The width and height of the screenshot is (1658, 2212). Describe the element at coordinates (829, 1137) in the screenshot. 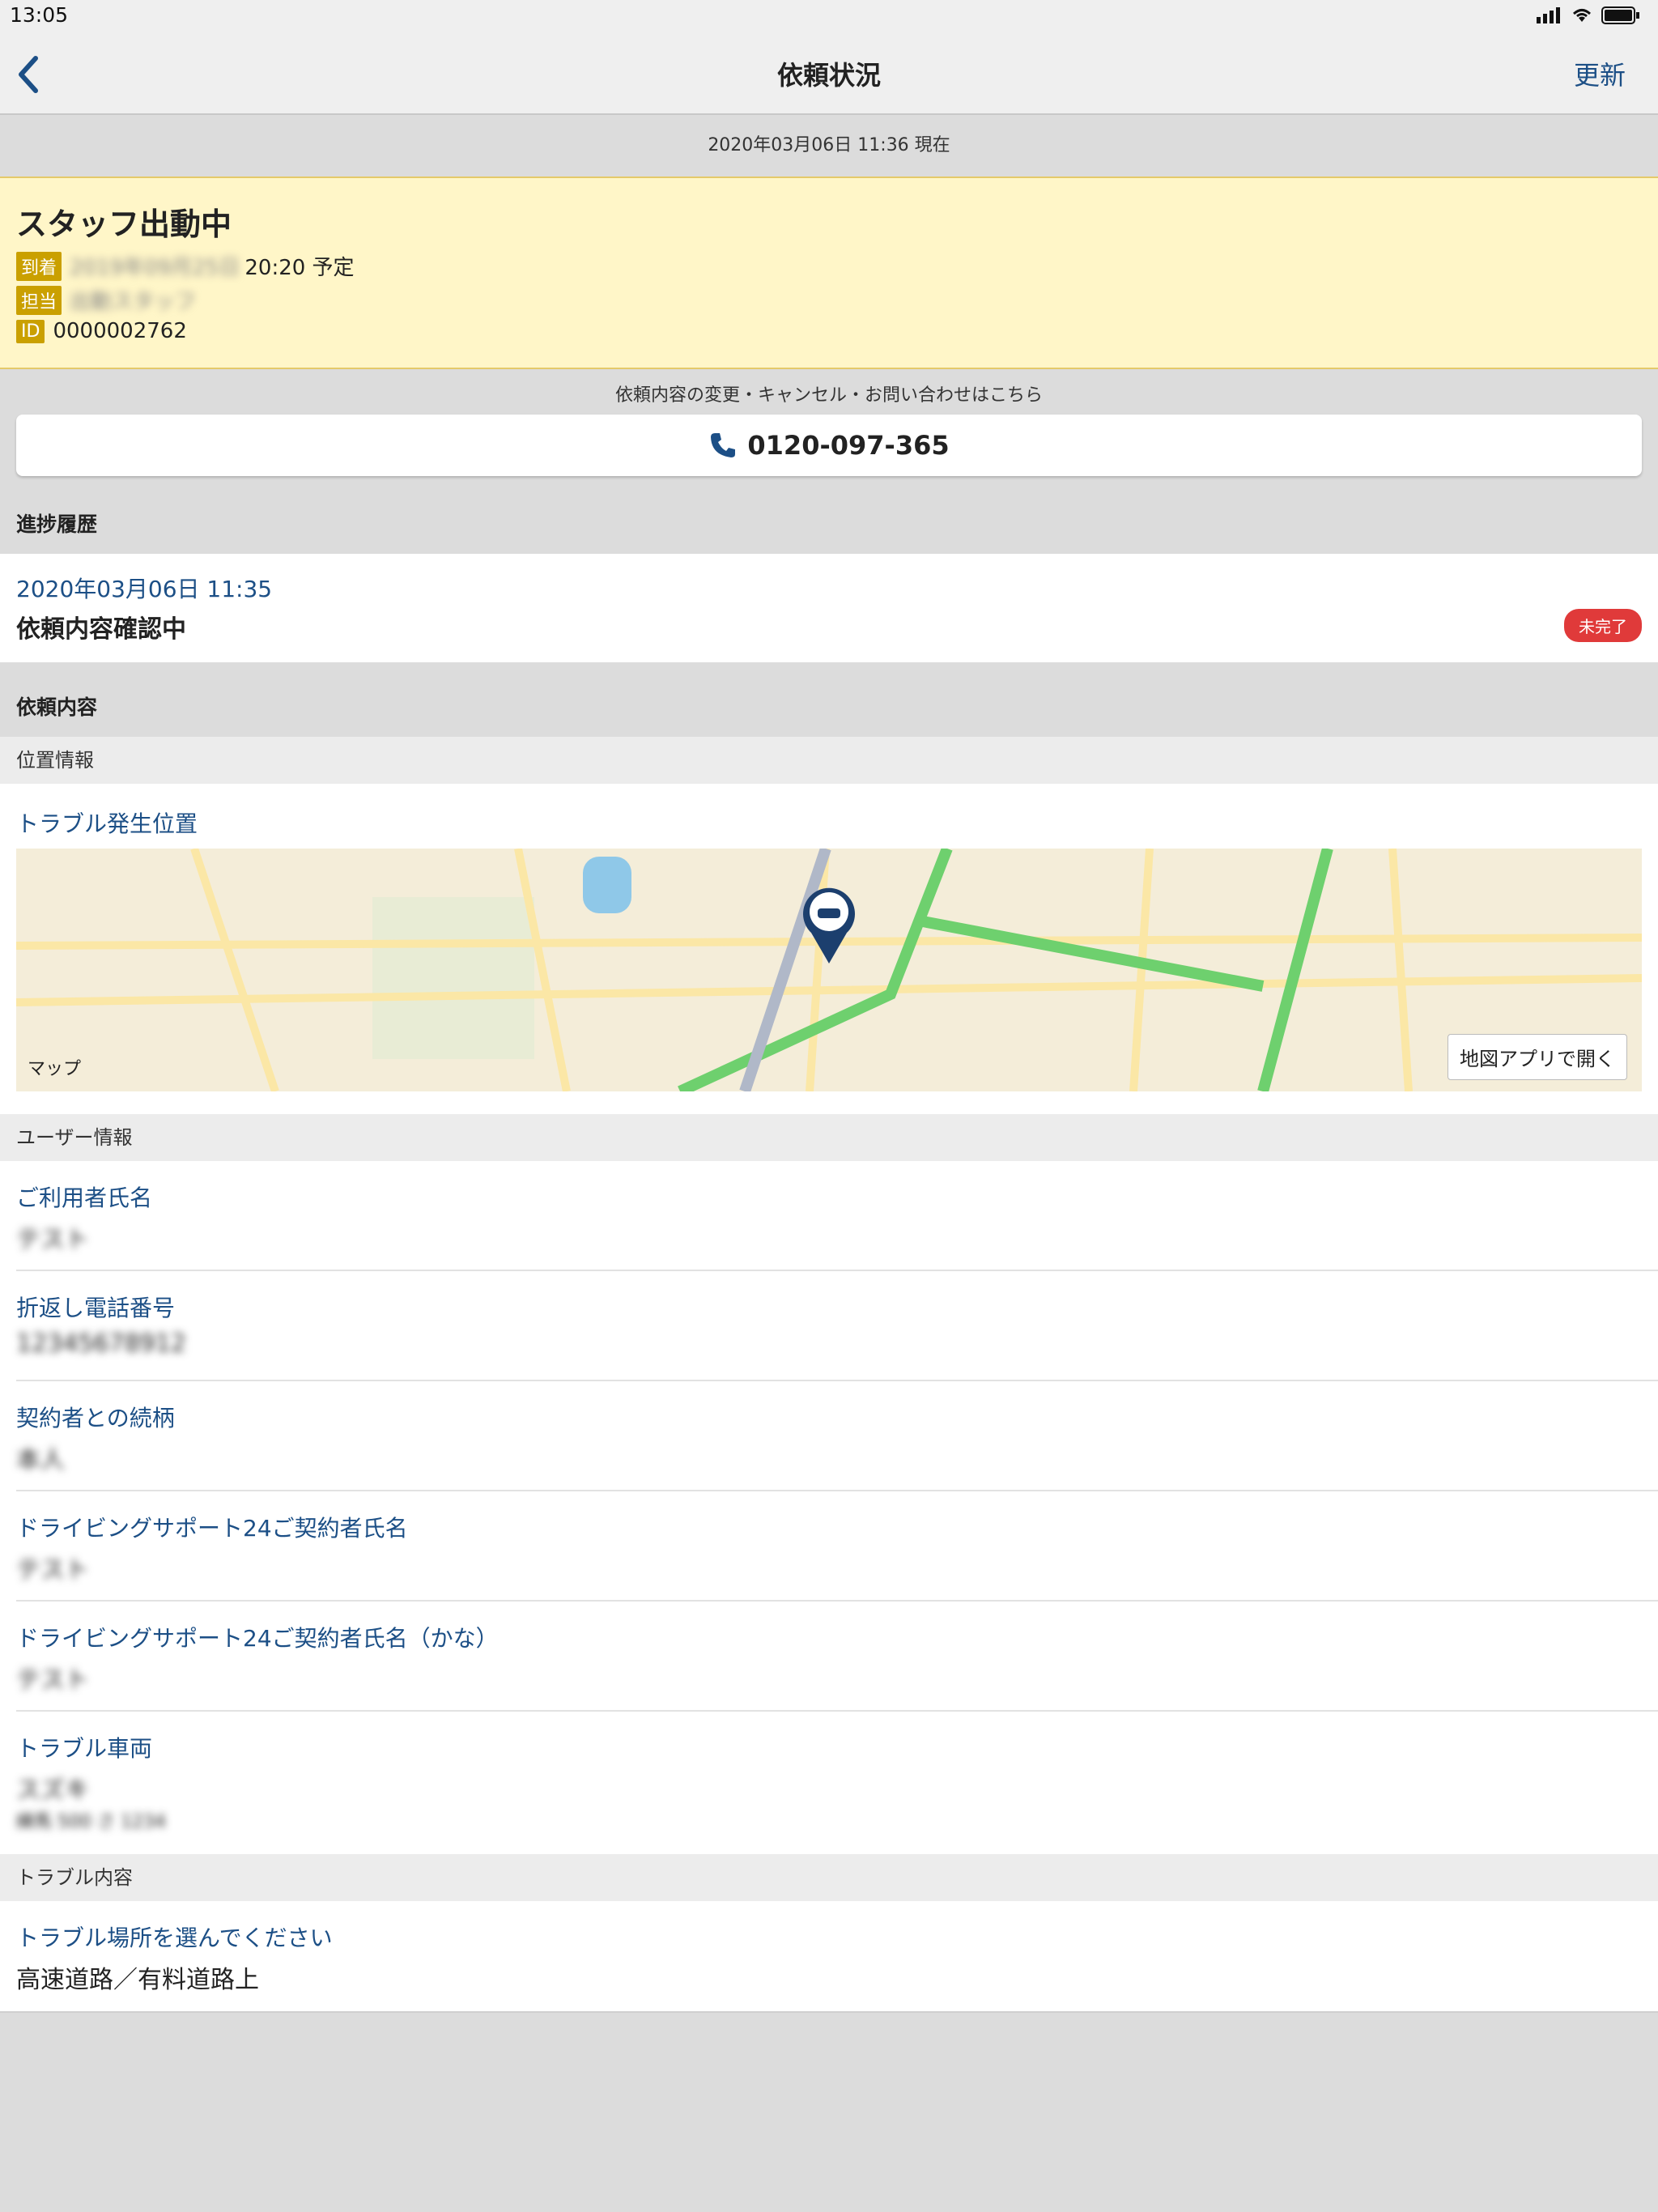

I see `user-info-header: ユーザー情報` at that location.